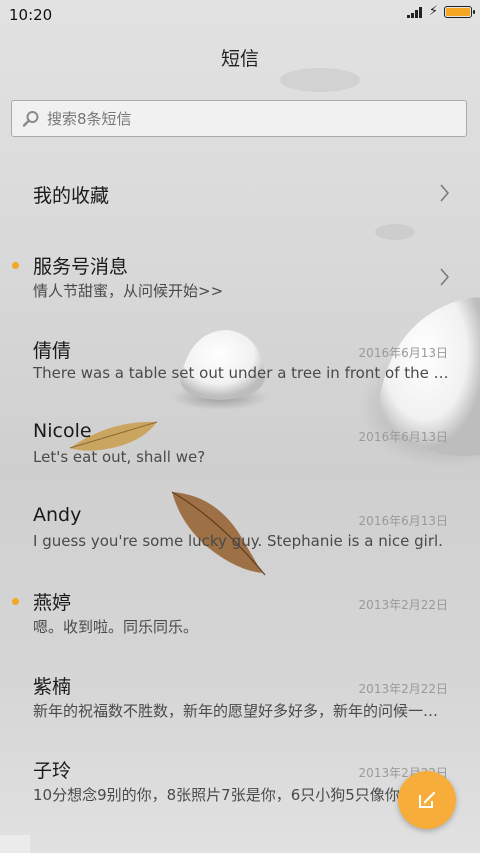 The image size is (480, 853). Describe the element at coordinates (240, 194) in the screenshot. I see `conversation-row: 我的收藏` at that location.